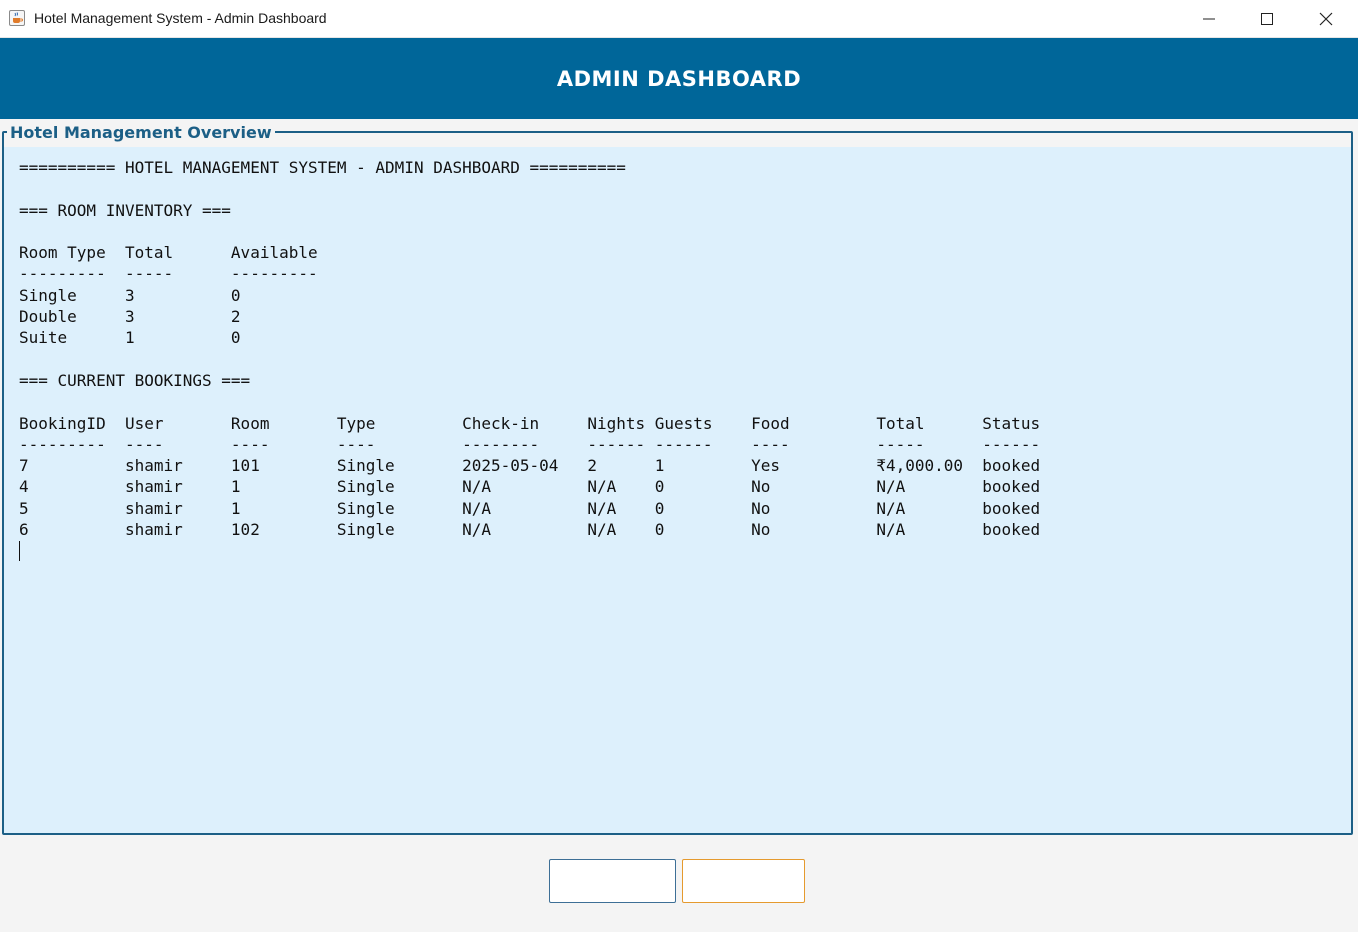 The width and height of the screenshot is (1358, 932). What do you see at coordinates (743, 881) in the screenshot?
I see `logout-button` at bounding box center [743, 881].